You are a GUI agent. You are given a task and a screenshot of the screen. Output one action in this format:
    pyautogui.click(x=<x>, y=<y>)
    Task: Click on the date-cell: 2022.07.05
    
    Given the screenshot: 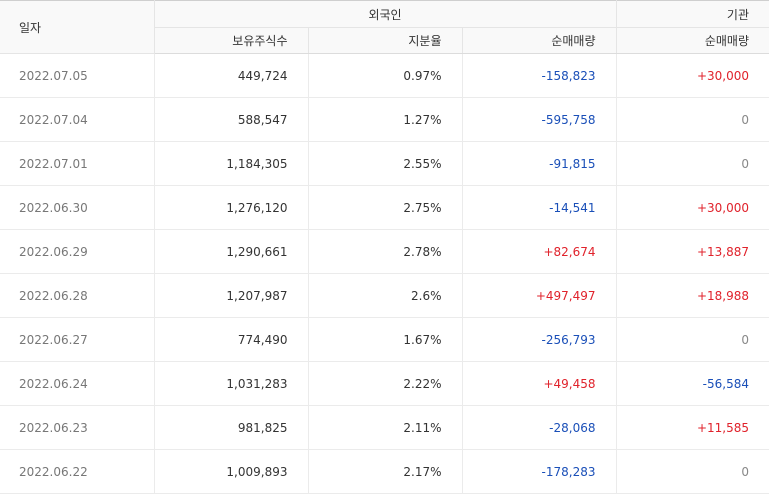 What is the action you would take?
    pyautogui.click(x=77, y=75)
    